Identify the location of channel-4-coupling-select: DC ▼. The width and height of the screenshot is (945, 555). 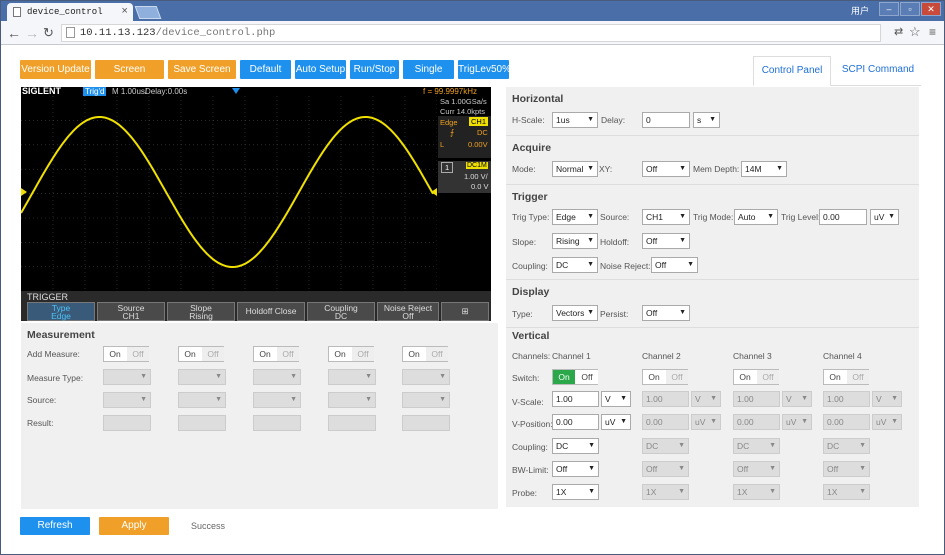
(846, 446).